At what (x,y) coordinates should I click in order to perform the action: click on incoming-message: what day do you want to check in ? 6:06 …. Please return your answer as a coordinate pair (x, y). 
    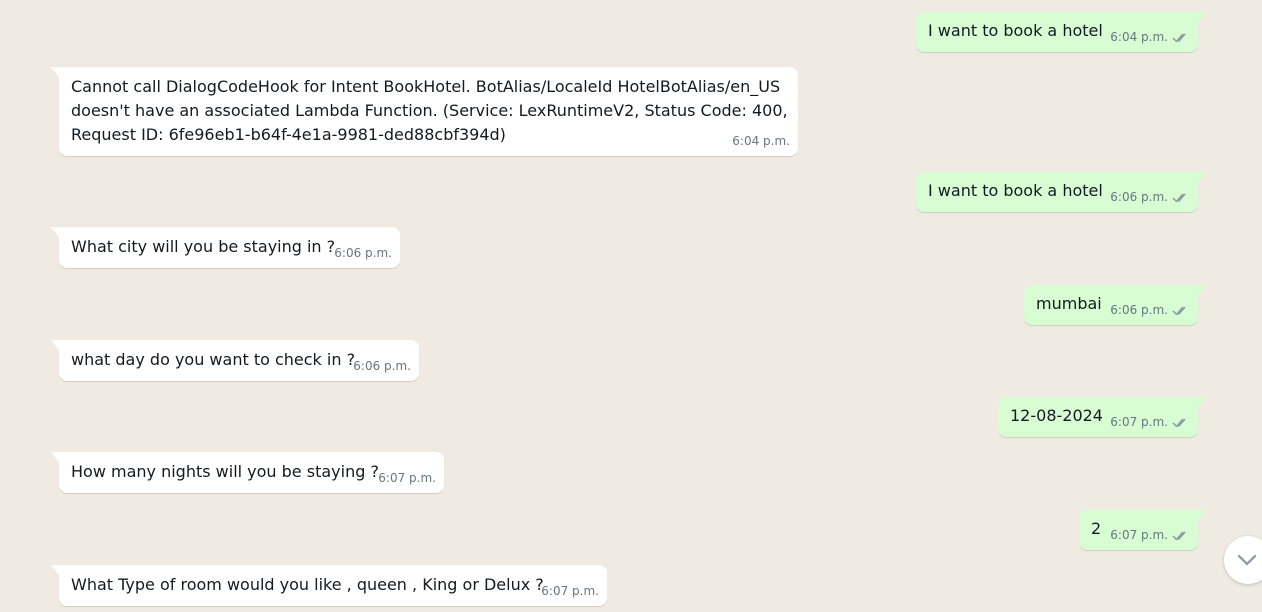
    Looking at the image, I should click on (235, 360).